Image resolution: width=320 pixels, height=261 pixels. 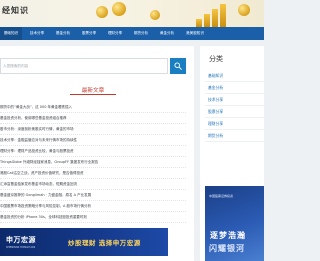 What do you see at coordinates (93, 206) in the screenshot?
I see `article-link: 中国股票市场投资策略分享与风险控制，A 股市场行情分析` at bounding box center [93, 206].